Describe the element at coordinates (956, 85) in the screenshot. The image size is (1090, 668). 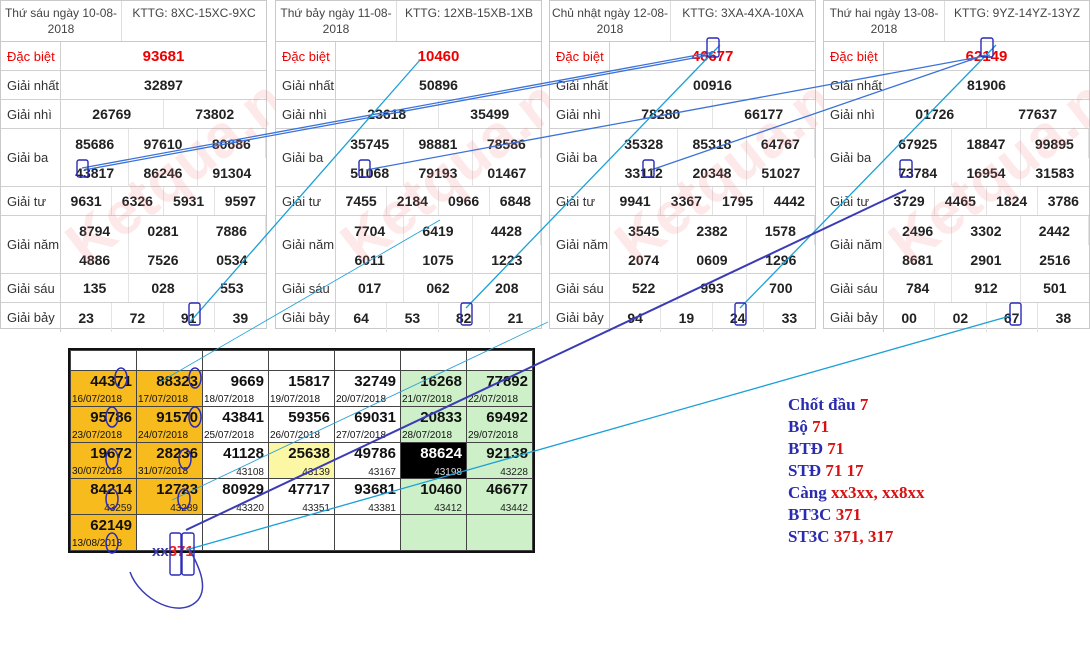
I see `prize-row: Giải nhất 81906` at that location.